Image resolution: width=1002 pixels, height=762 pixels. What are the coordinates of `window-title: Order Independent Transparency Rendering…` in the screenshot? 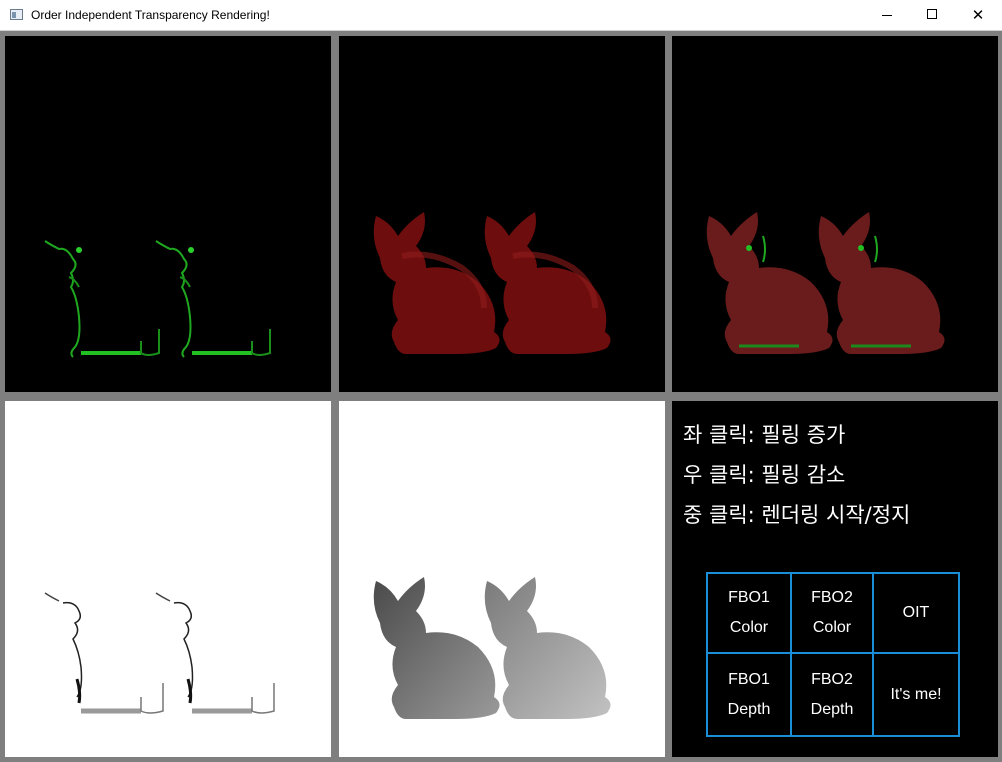 It's located at (150, 15).